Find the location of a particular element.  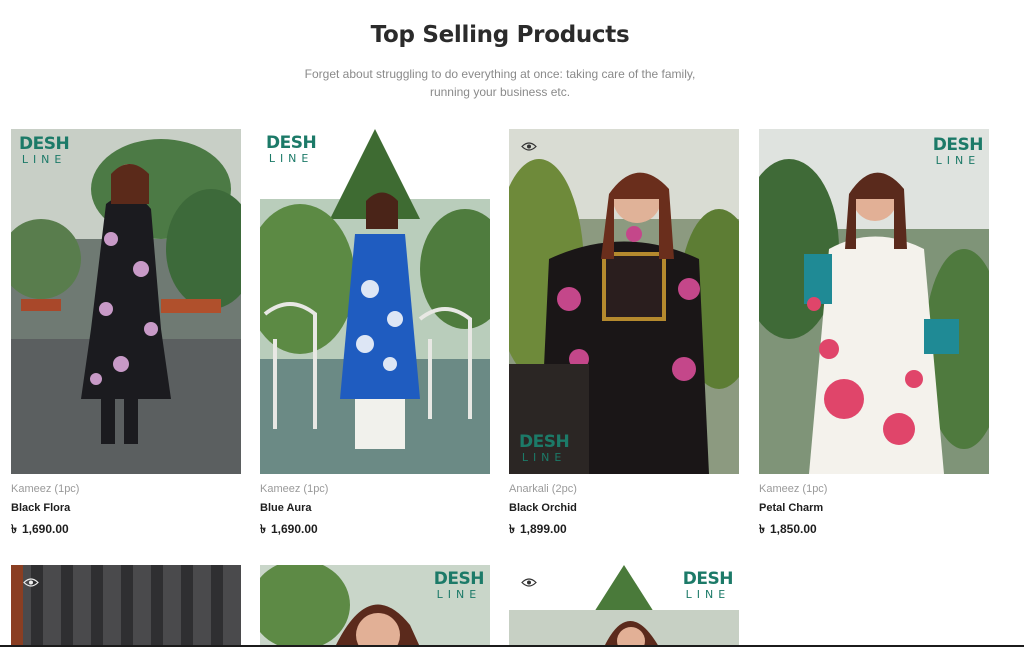

section-title: Top Selling Products is located at coordinates (500, 35).